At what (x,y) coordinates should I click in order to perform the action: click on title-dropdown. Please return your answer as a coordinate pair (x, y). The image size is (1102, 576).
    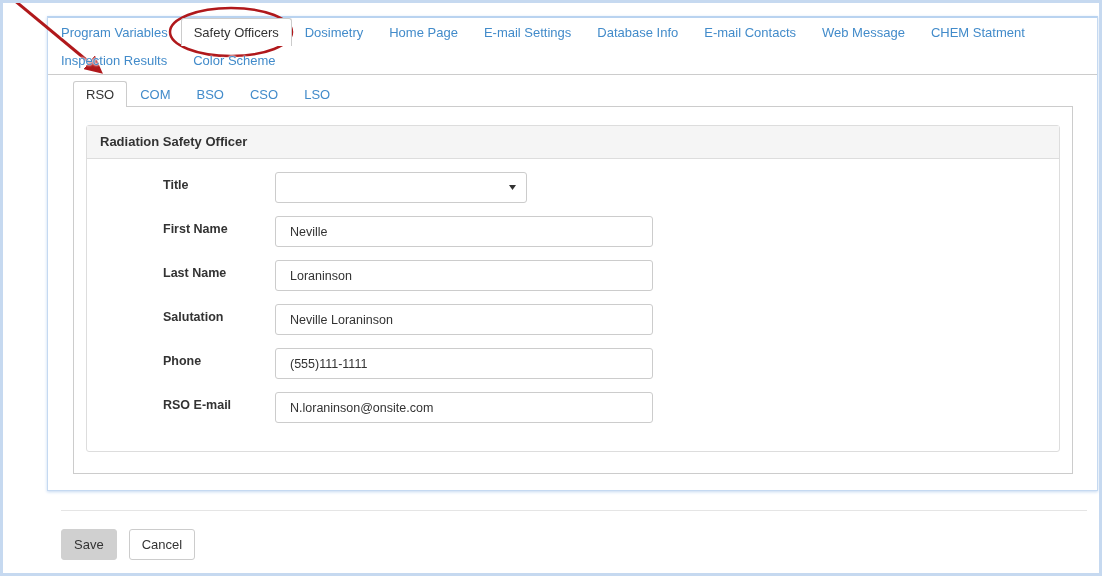
    Looking at the image, I should click on (401, 187).